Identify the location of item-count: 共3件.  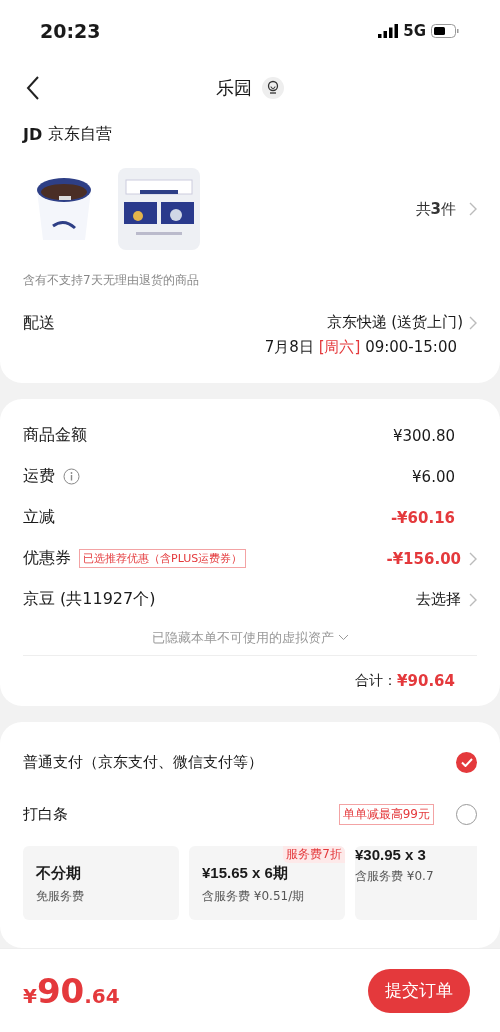
(435, 209).